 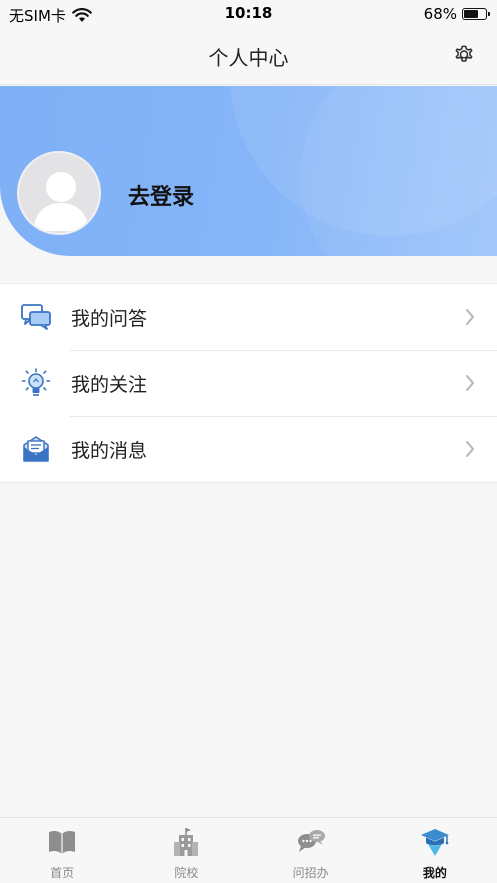 What do you see at coordinates (36, 449) in the screenshot?
I see `envelope-icon` at bounding box center [36, 449].